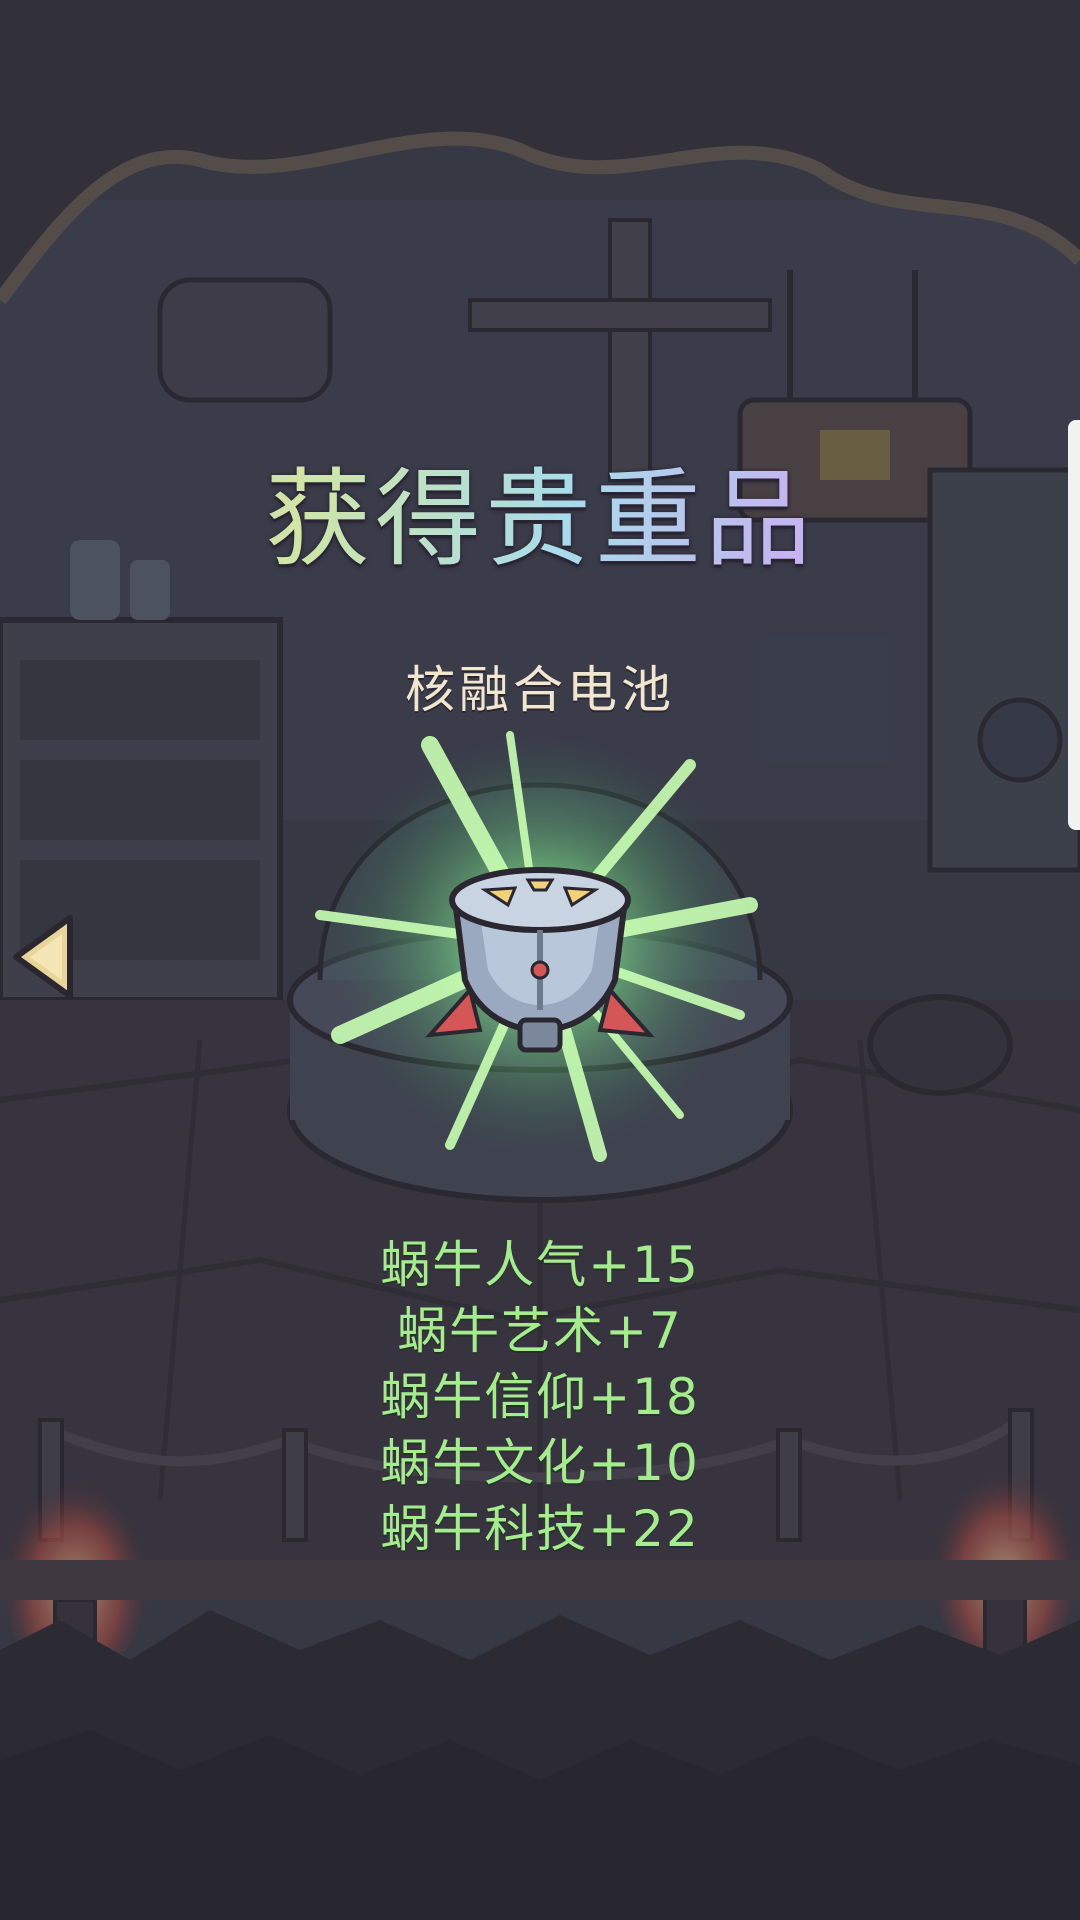  Describe the element at coordinates (540, 950) in the screenshot. I see `fusion-battery-icon` at that location.